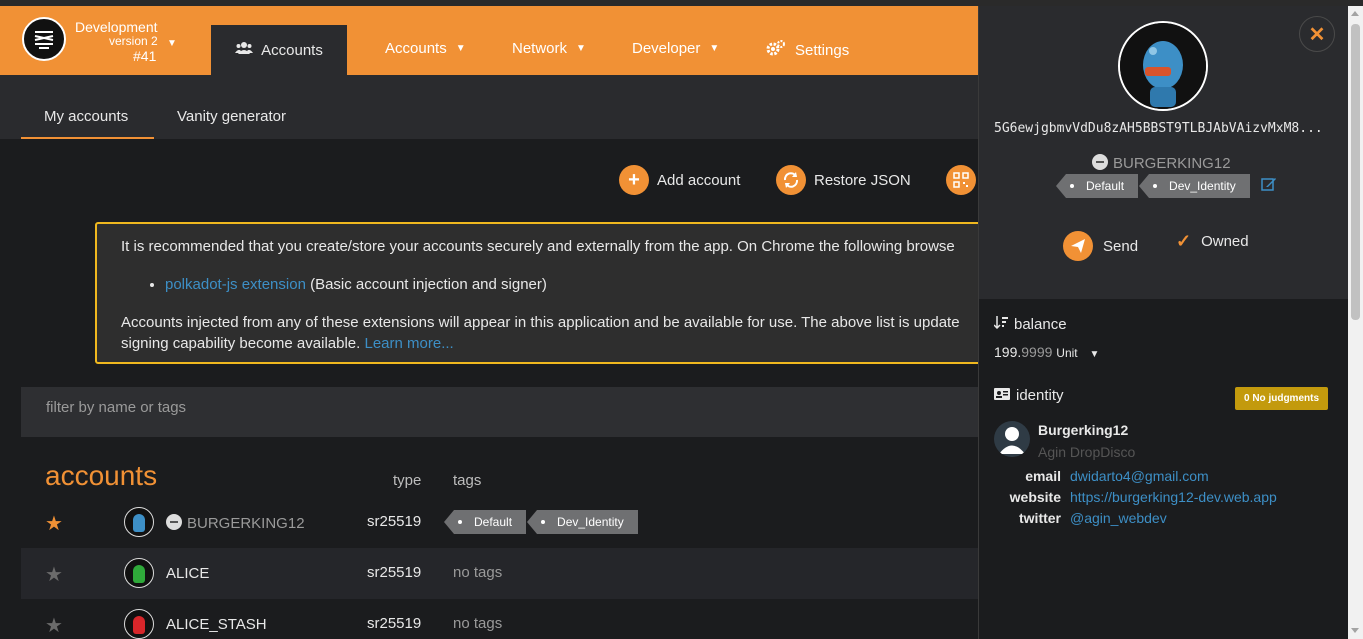 This screenshot has height=639, width=1363. Describe the element at coordinates (634, 180) in the screenshot. I see `plus-icon: +` at that location.